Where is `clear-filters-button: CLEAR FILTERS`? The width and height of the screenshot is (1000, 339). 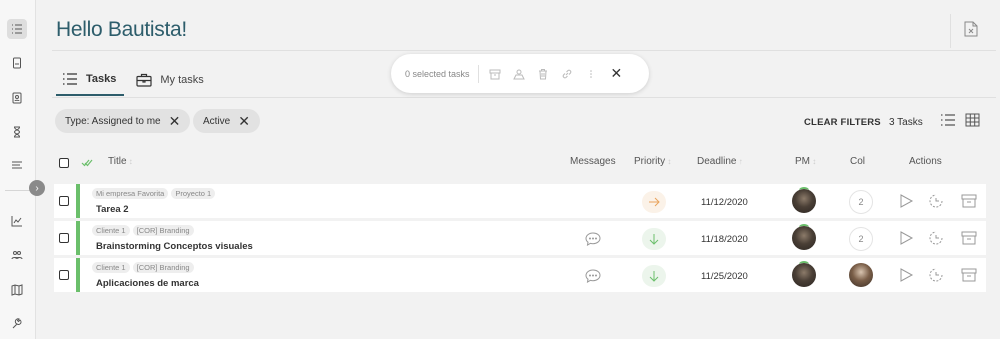 clear-filters-button: CLEAR FILTERS is located at coordinates (842, 122).